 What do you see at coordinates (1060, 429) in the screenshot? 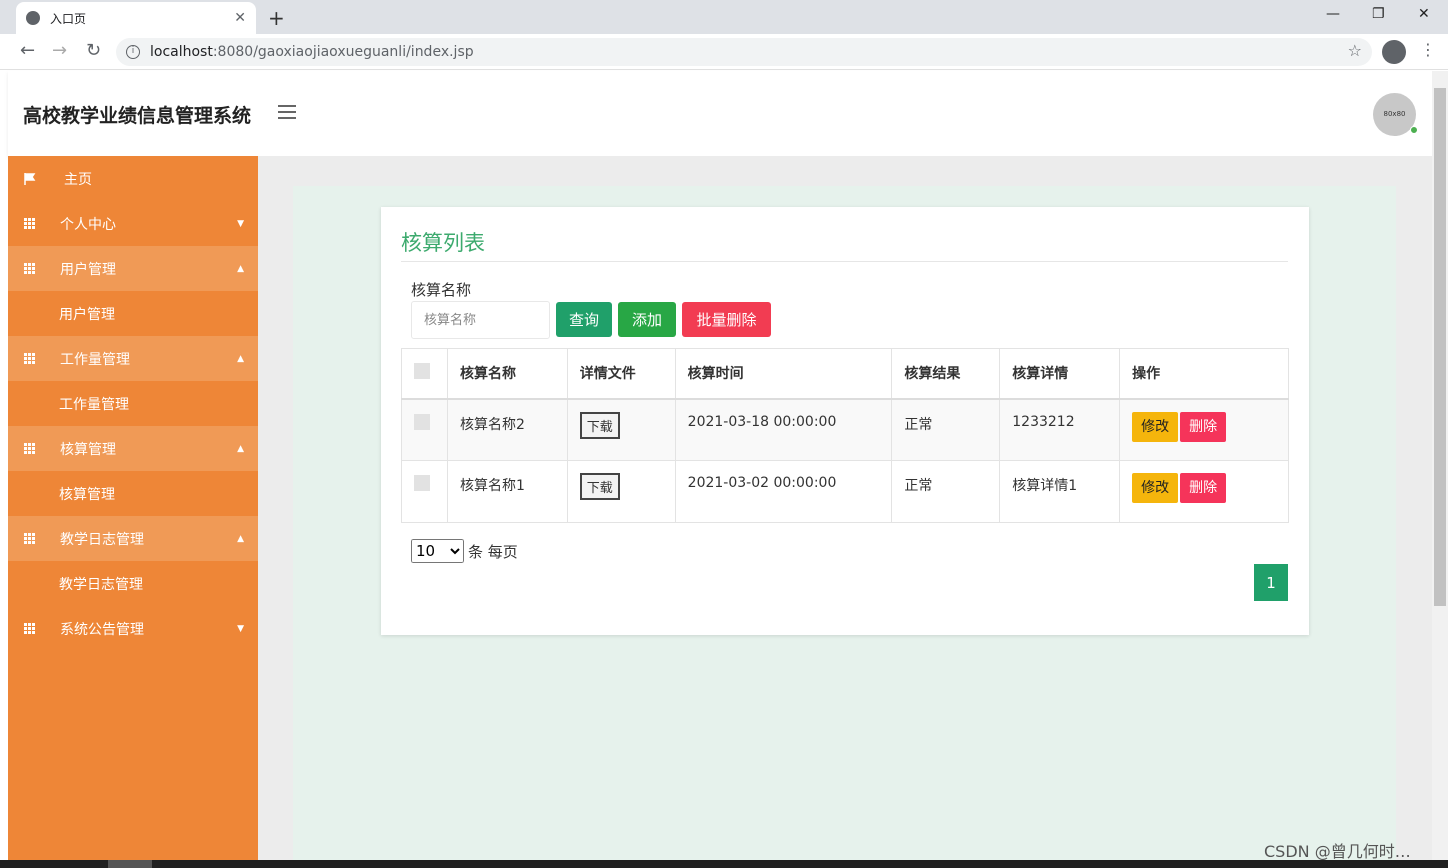
I see `cell-detail: 1233212` at bounding box center [1060, 429].